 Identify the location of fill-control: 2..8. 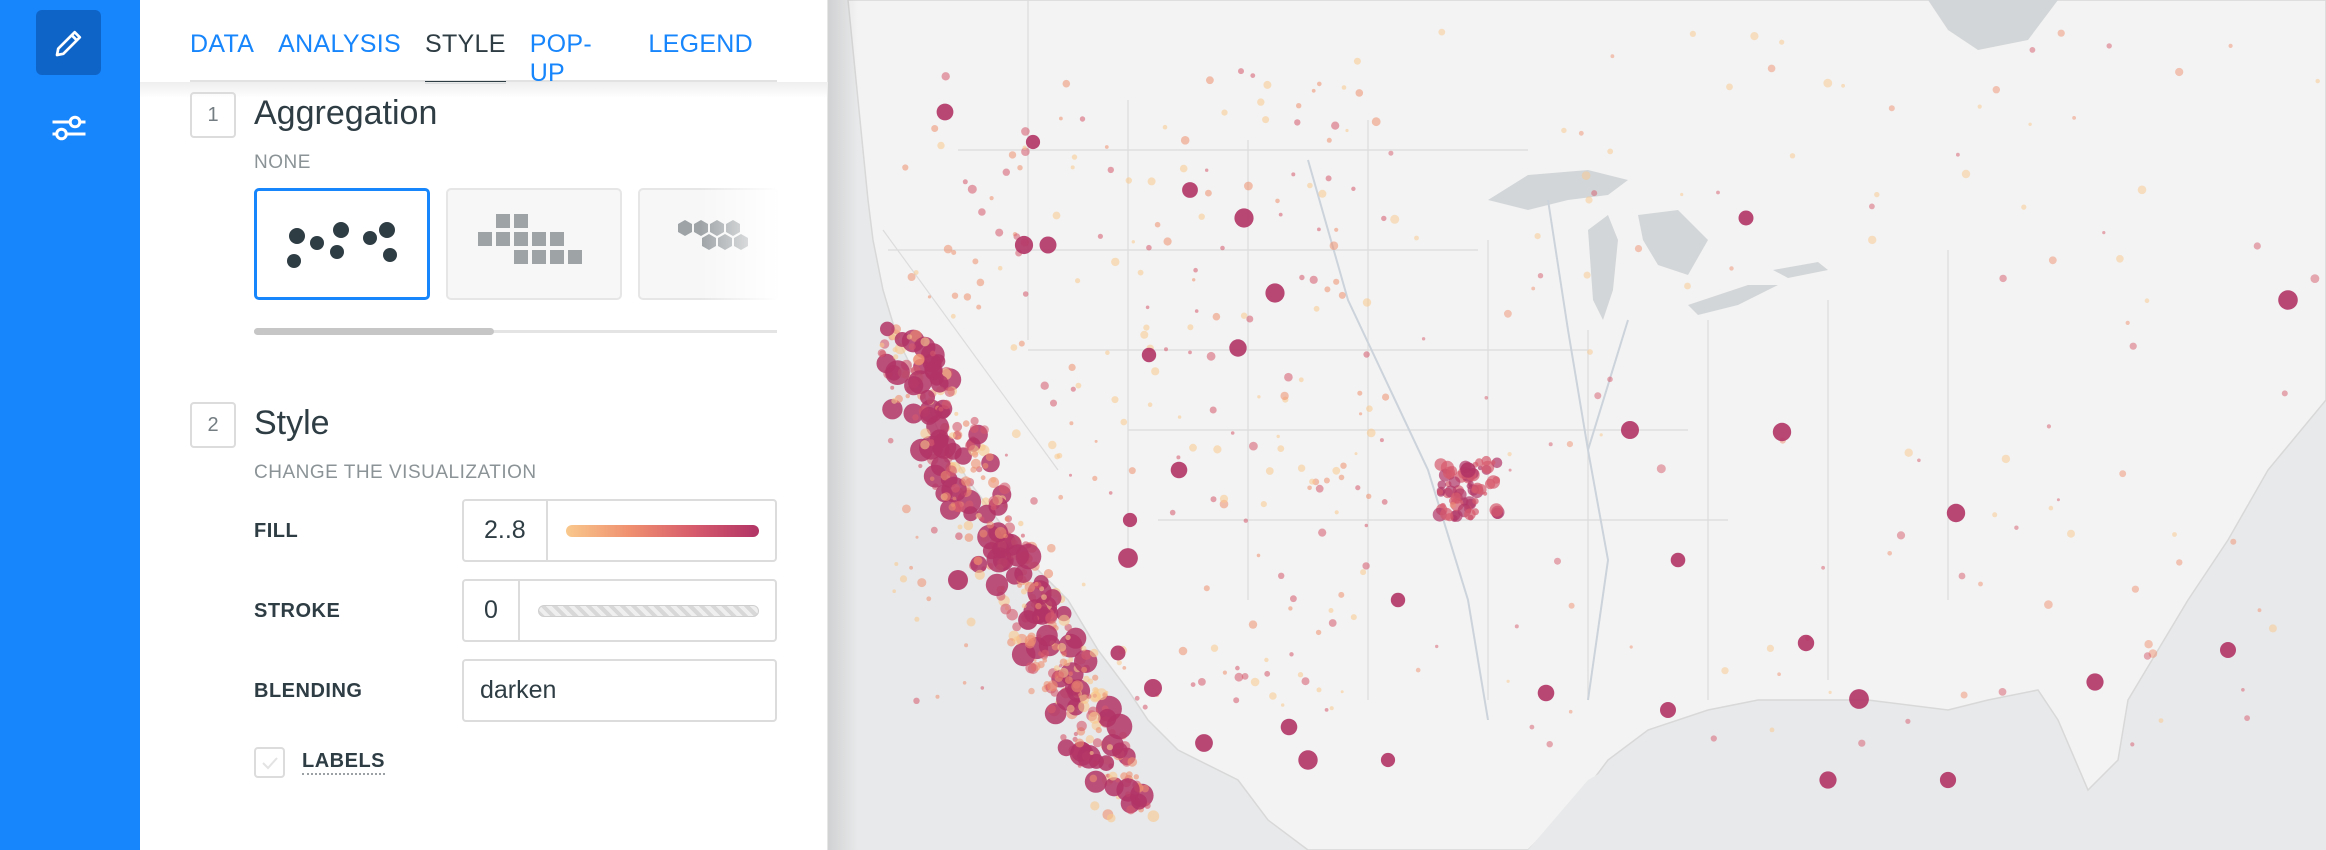
(619, 530).